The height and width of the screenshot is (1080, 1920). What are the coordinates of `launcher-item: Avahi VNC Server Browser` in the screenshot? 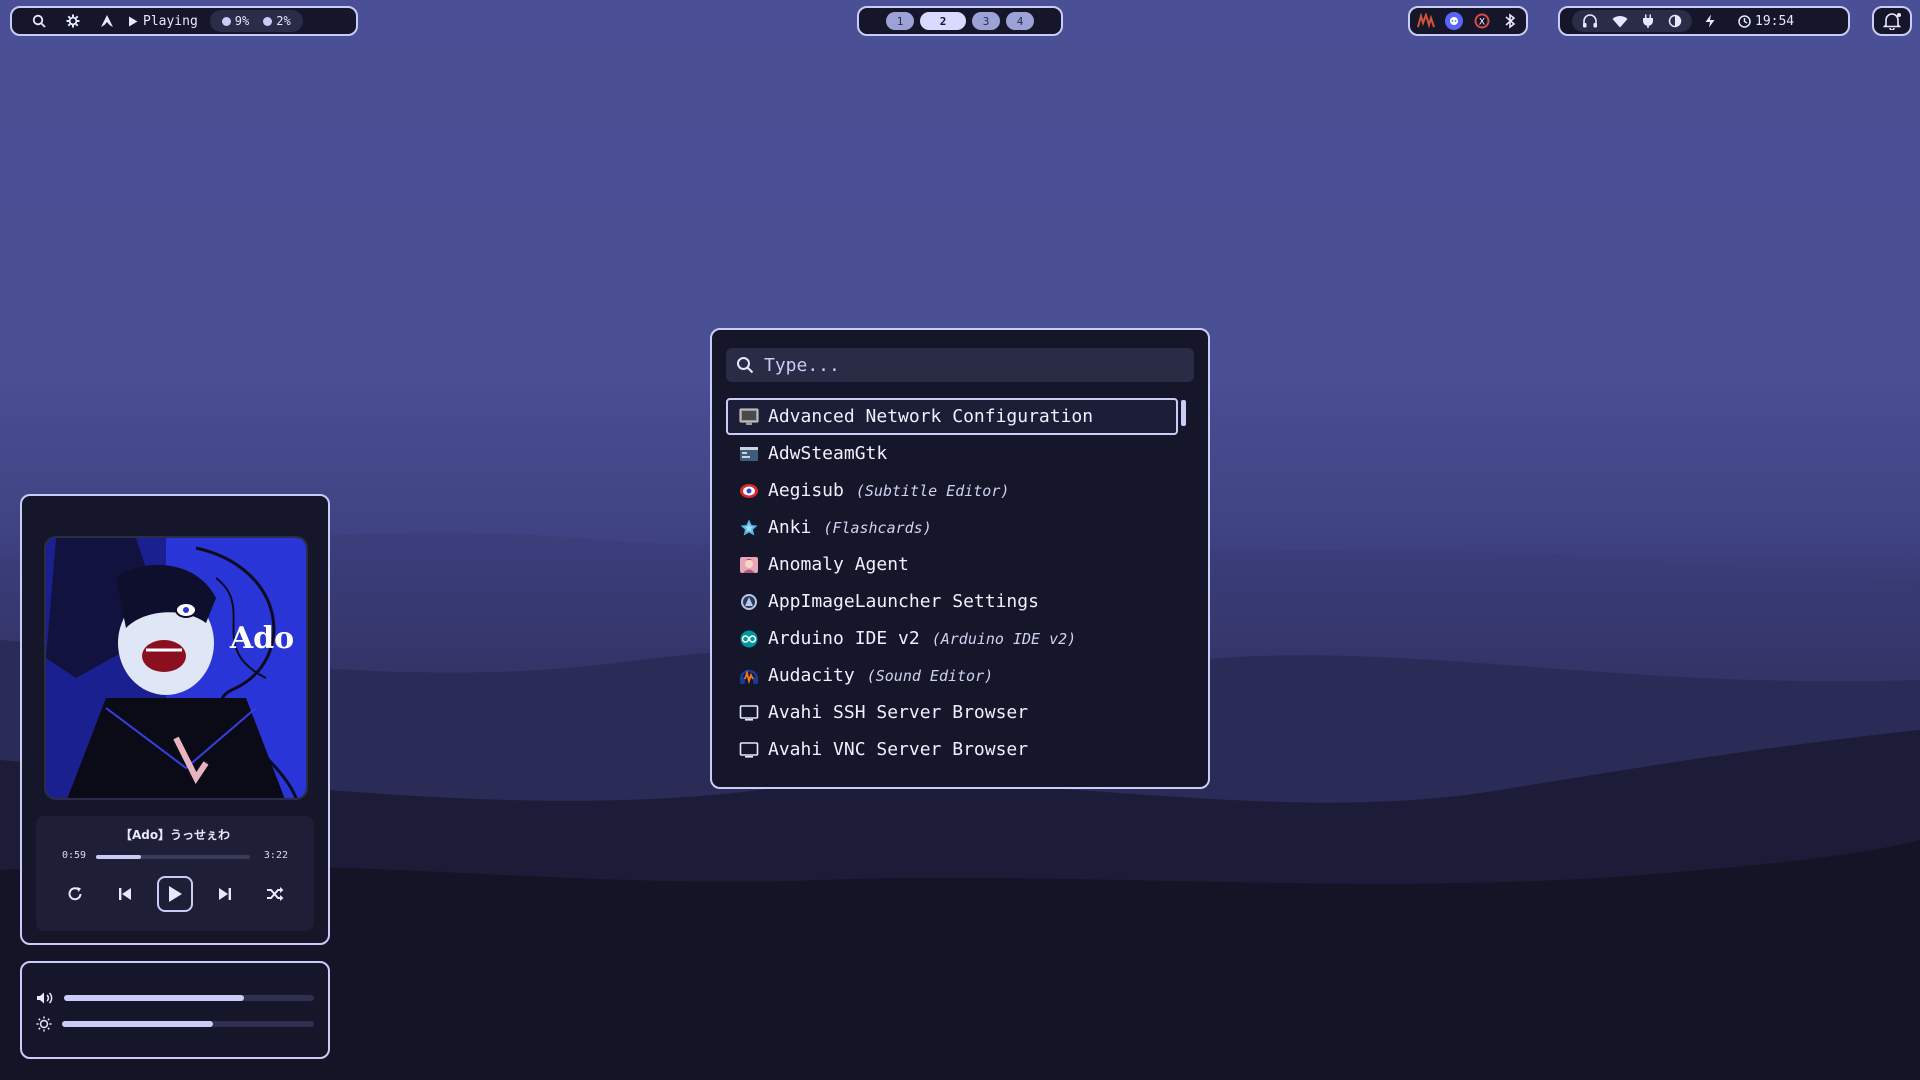 It's located at (952, 749).